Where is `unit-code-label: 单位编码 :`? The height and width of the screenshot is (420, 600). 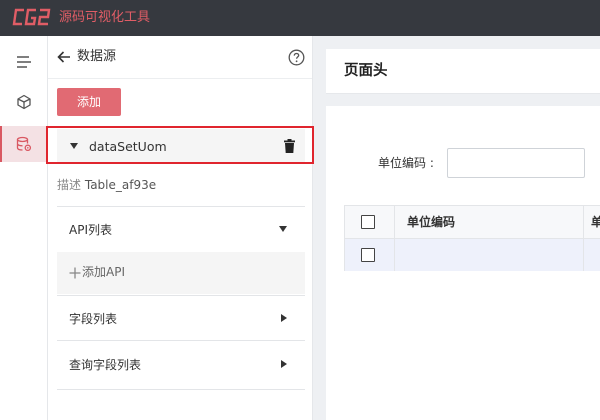 unit-code-label: 单位编码 : is located at coordinates (406, 163).